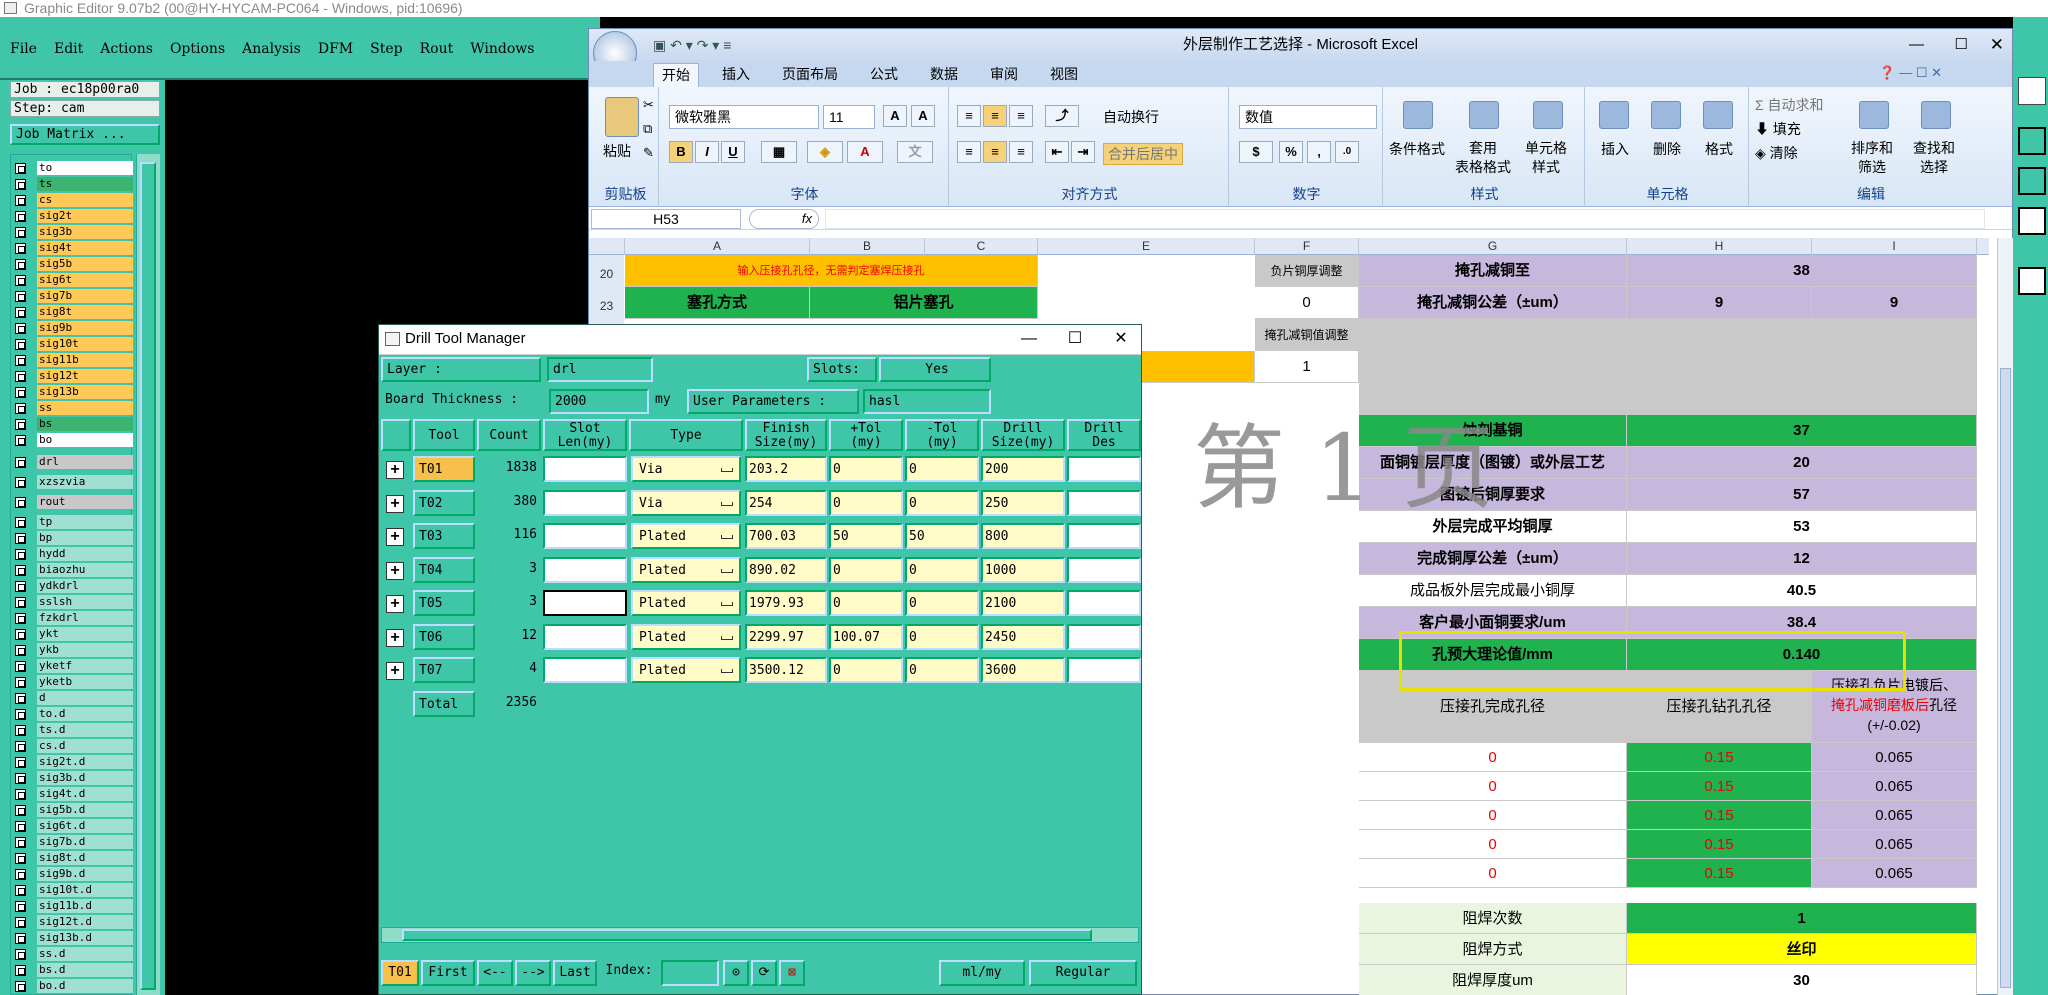 This screenshot has width=2048, height=995. What do you see at coordinates (585, 636) in the screenshot?
I see `slot-len-field` at bounding box center [585, 636].